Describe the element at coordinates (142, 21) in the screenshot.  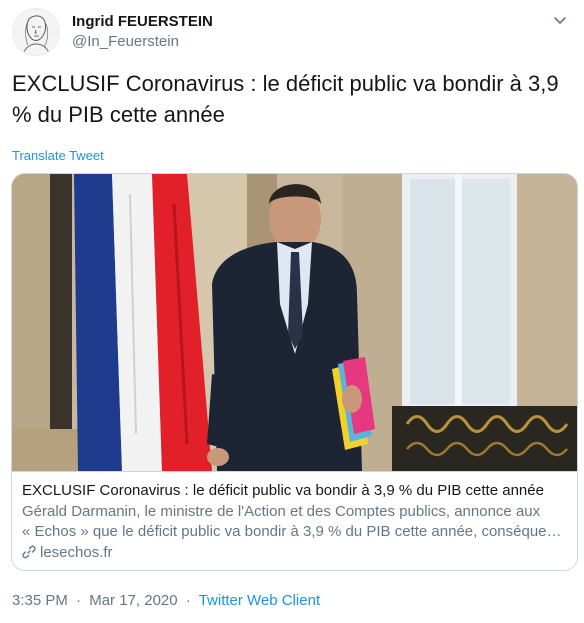
I see `author-name: Ingrid FEUERSTEIN` at that location.